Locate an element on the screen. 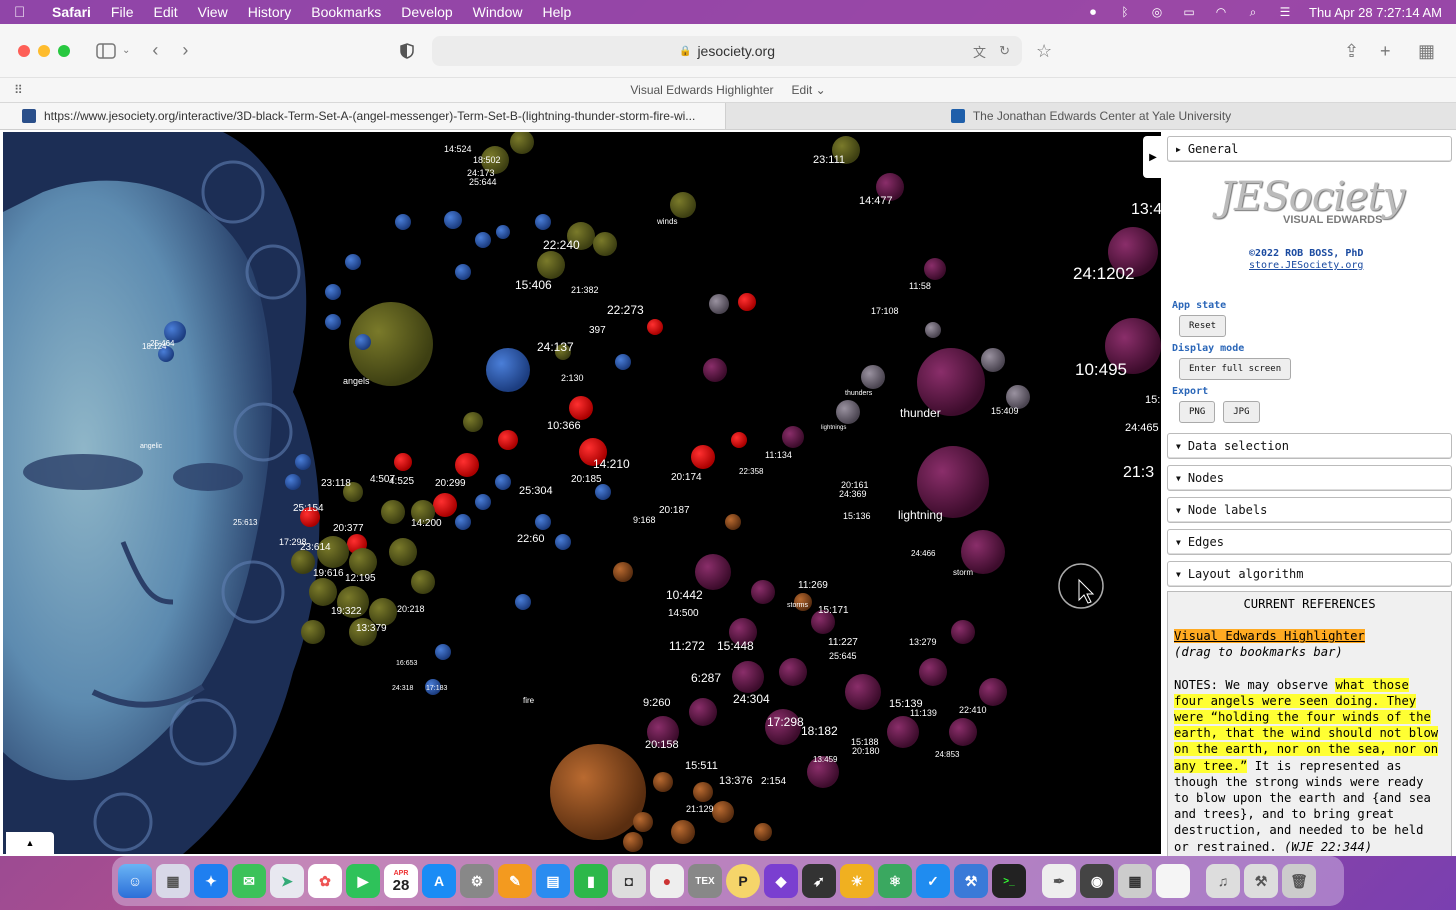 The width and height of the screenshot is (1456, 910). zoom-window-button is located at coordinates (64, 50).